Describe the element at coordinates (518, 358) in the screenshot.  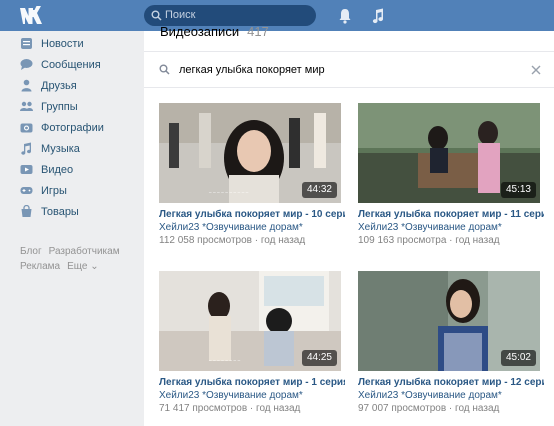
I see `duration-badge: 45:02` at that location.